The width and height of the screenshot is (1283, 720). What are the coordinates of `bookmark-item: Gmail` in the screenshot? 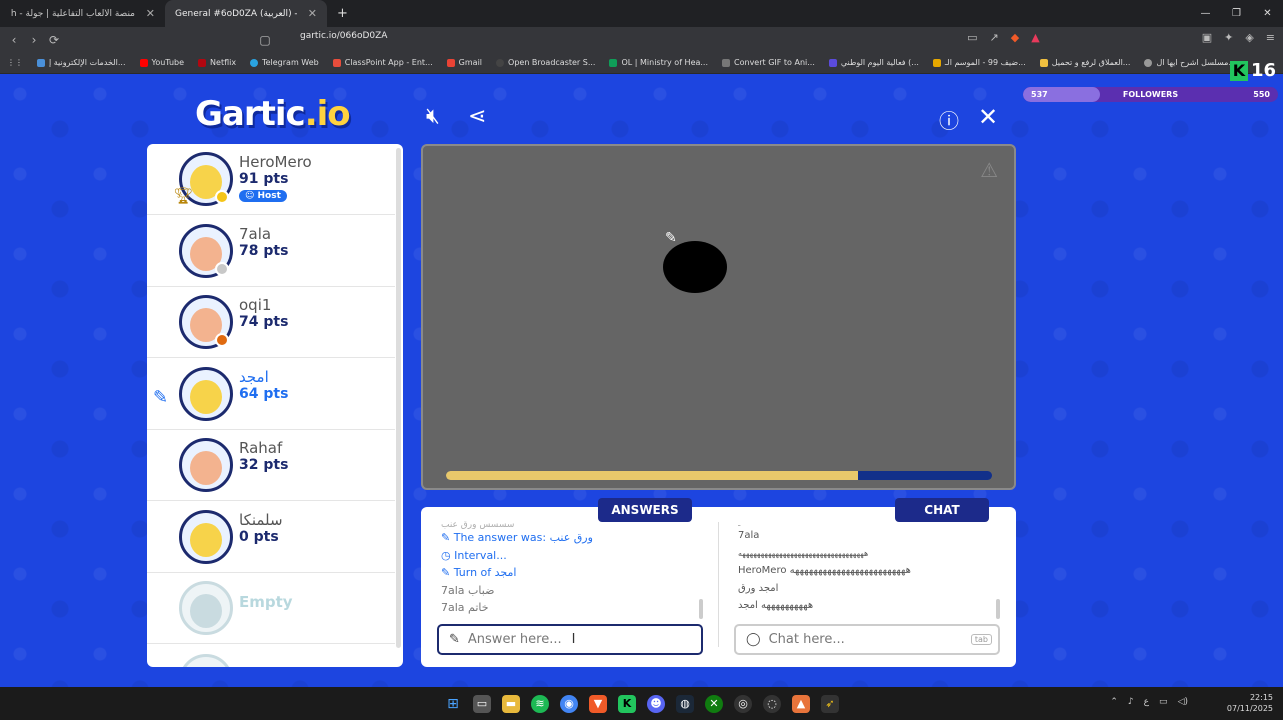 It's located at (464, 62).